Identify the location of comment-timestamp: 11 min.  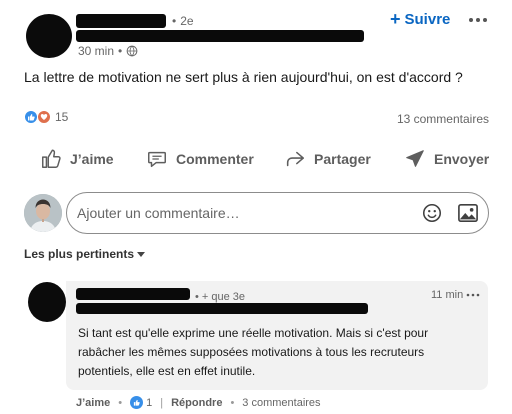
(447, 295).